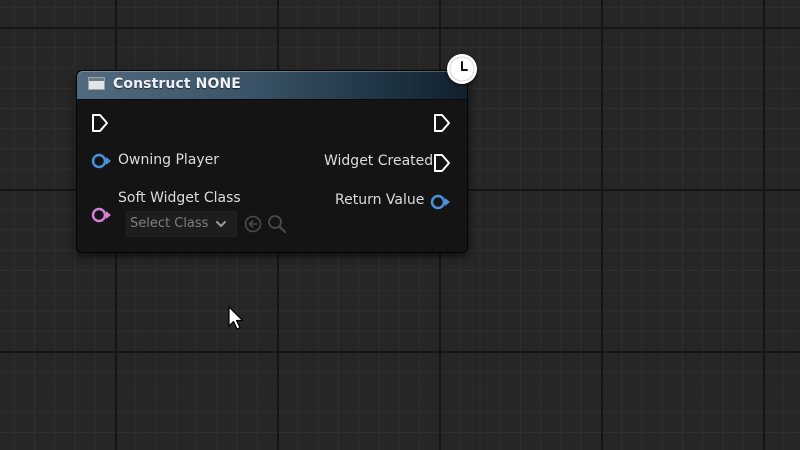  What do you see at coordinates (177, 84) in the screenshot?
I see `node-title: Construct NONE` at bounding box center [177, 84].